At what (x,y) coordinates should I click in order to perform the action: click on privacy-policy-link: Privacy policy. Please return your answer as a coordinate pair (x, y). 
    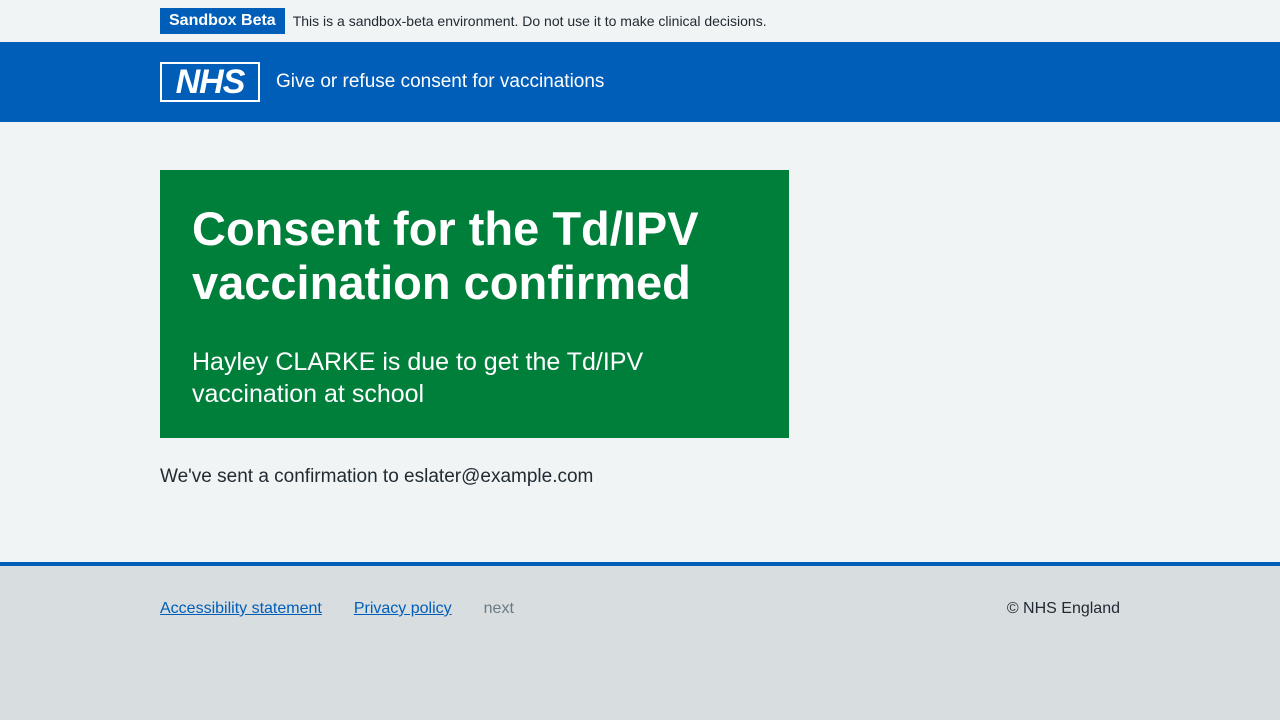
    Looking at the image, I should click on (403, 609).